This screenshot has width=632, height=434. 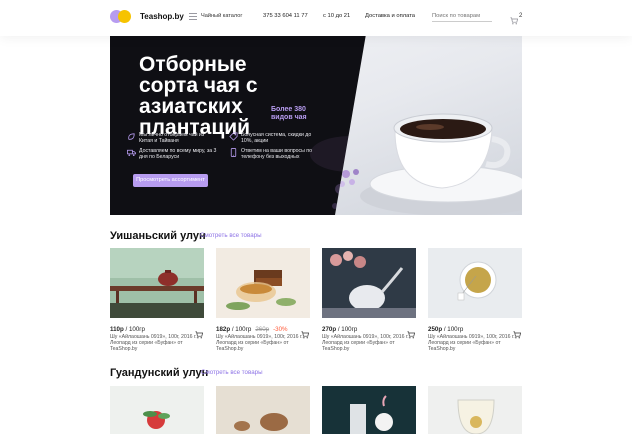 I want to click on cart-count: 2, so click(x=520, y=16).